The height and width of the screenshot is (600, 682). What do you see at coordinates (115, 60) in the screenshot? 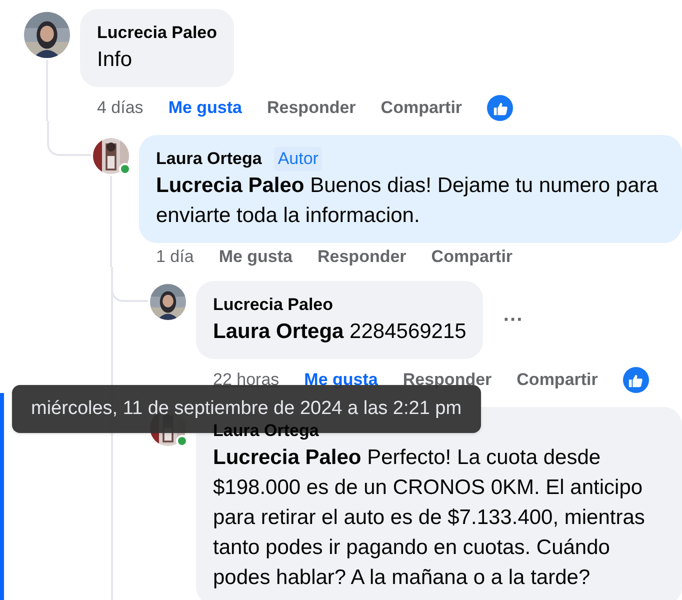
I see `comment-text: Info` at bounding box center [115, 60].